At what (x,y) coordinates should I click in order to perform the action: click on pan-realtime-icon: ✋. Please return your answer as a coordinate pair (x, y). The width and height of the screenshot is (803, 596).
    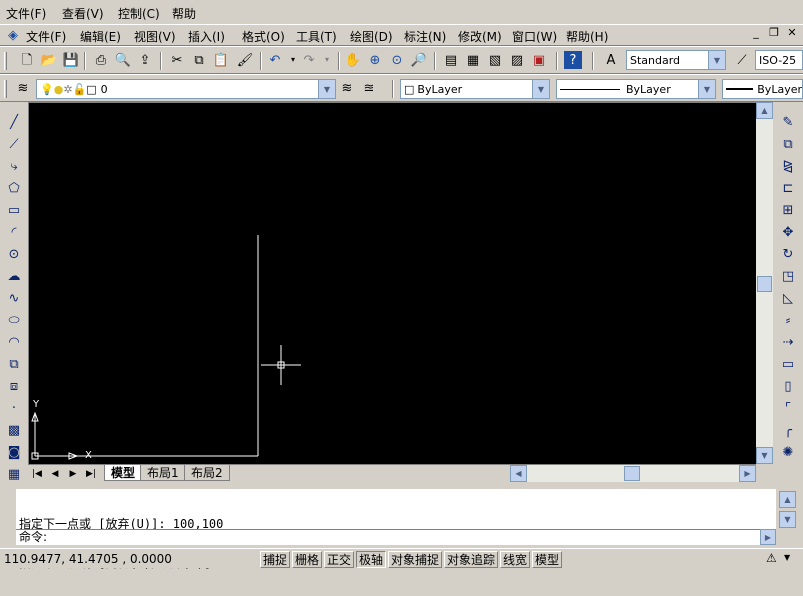
    Looking at the image, I should click on (353, 60).